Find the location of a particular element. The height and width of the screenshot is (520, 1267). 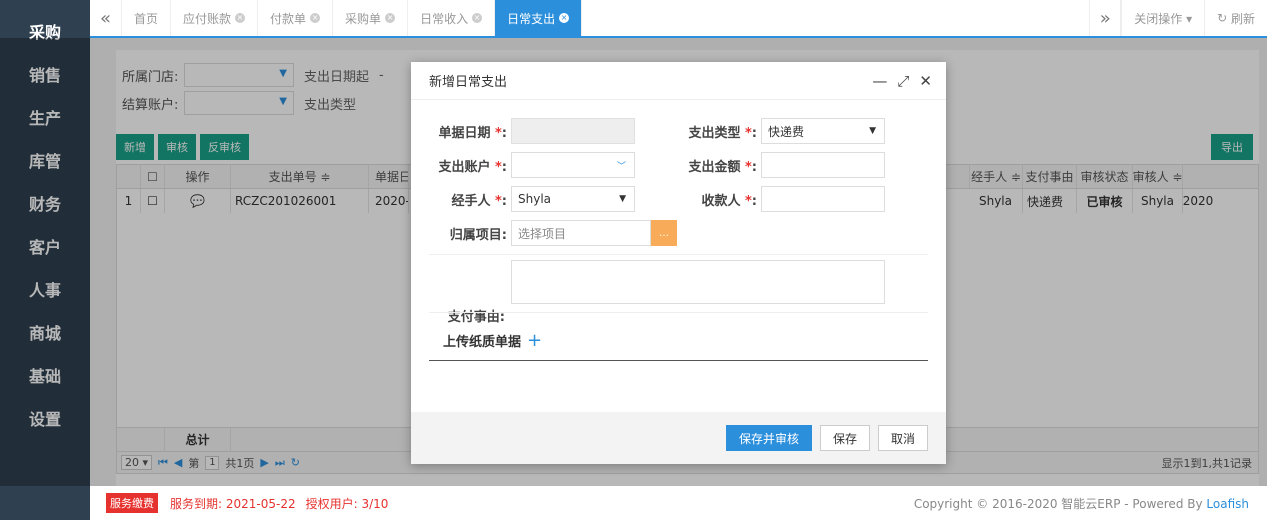

upload-section: 上传纸质单据 + is located at coordinates (492, 340).